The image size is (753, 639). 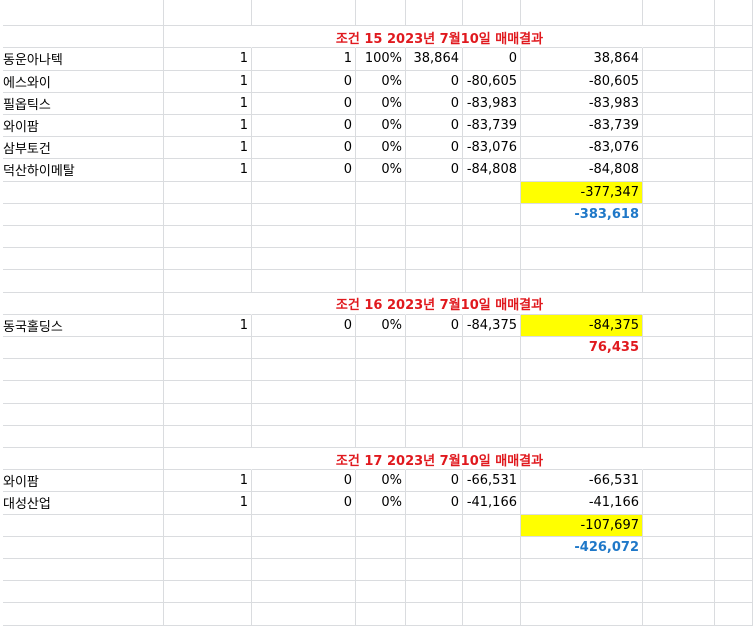 I want to click on sheet-cell: 대성산업, so click(x=82, y=503).